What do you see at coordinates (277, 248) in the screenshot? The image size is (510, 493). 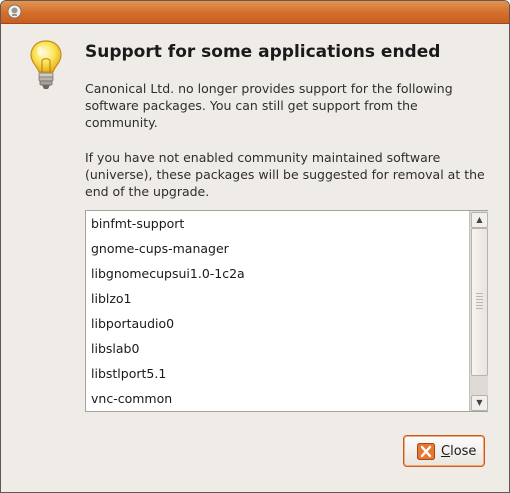 I see `package-list-item: gnome-cups-manager` at bounding box center [277, 248].